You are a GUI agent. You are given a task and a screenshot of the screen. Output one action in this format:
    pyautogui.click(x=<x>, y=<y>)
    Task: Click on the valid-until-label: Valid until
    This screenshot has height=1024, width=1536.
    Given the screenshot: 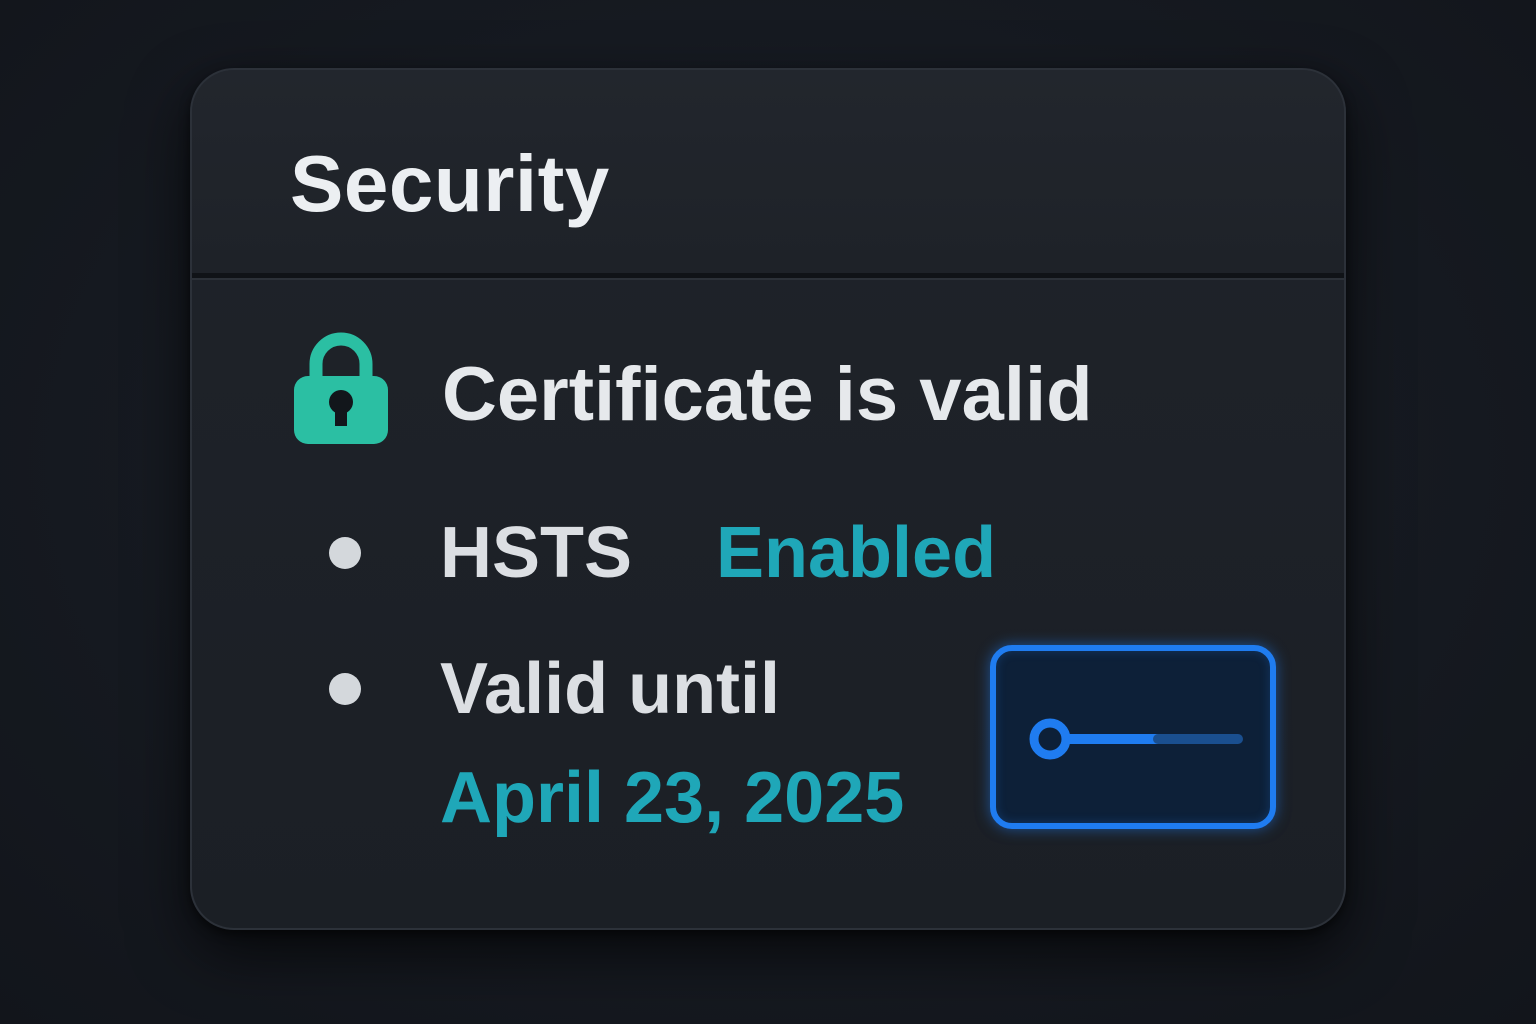 What is the action you would take?
    pyautogui.click(x=610, y=689)
    